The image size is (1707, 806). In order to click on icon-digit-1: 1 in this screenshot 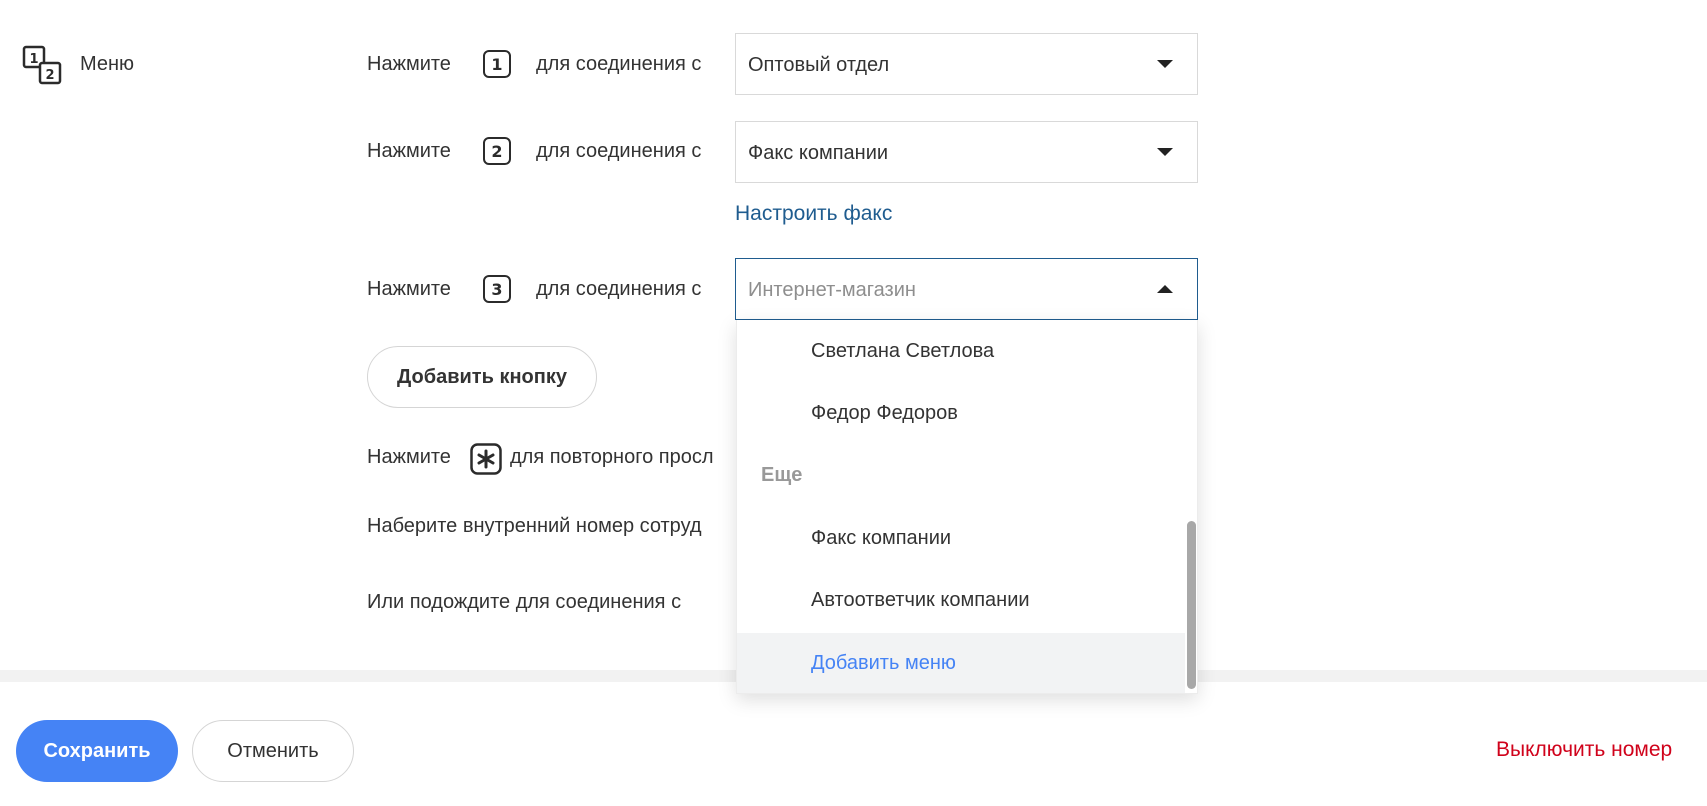, I will do `click(33, 59)`.